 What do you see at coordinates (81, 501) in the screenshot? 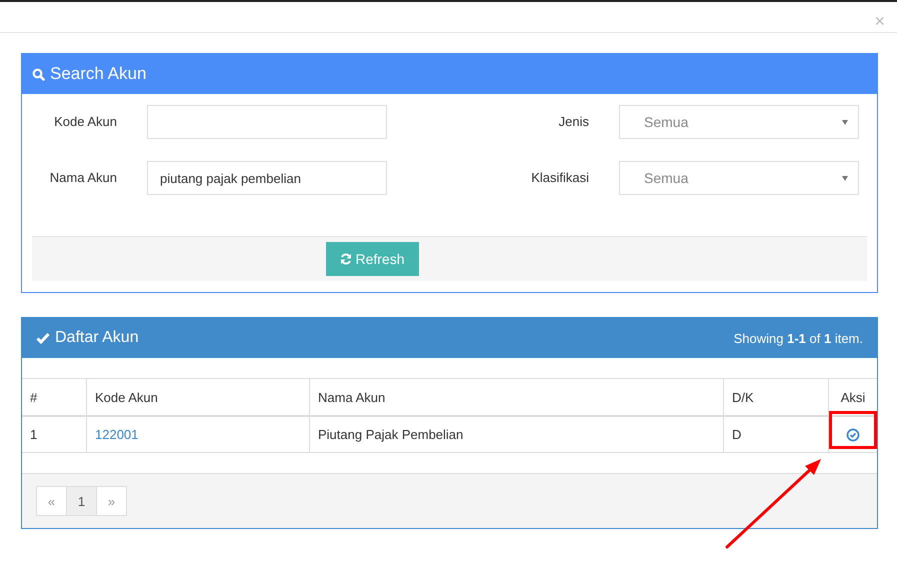
I see `pagination-button: 1` at bounding box center [81, 501].